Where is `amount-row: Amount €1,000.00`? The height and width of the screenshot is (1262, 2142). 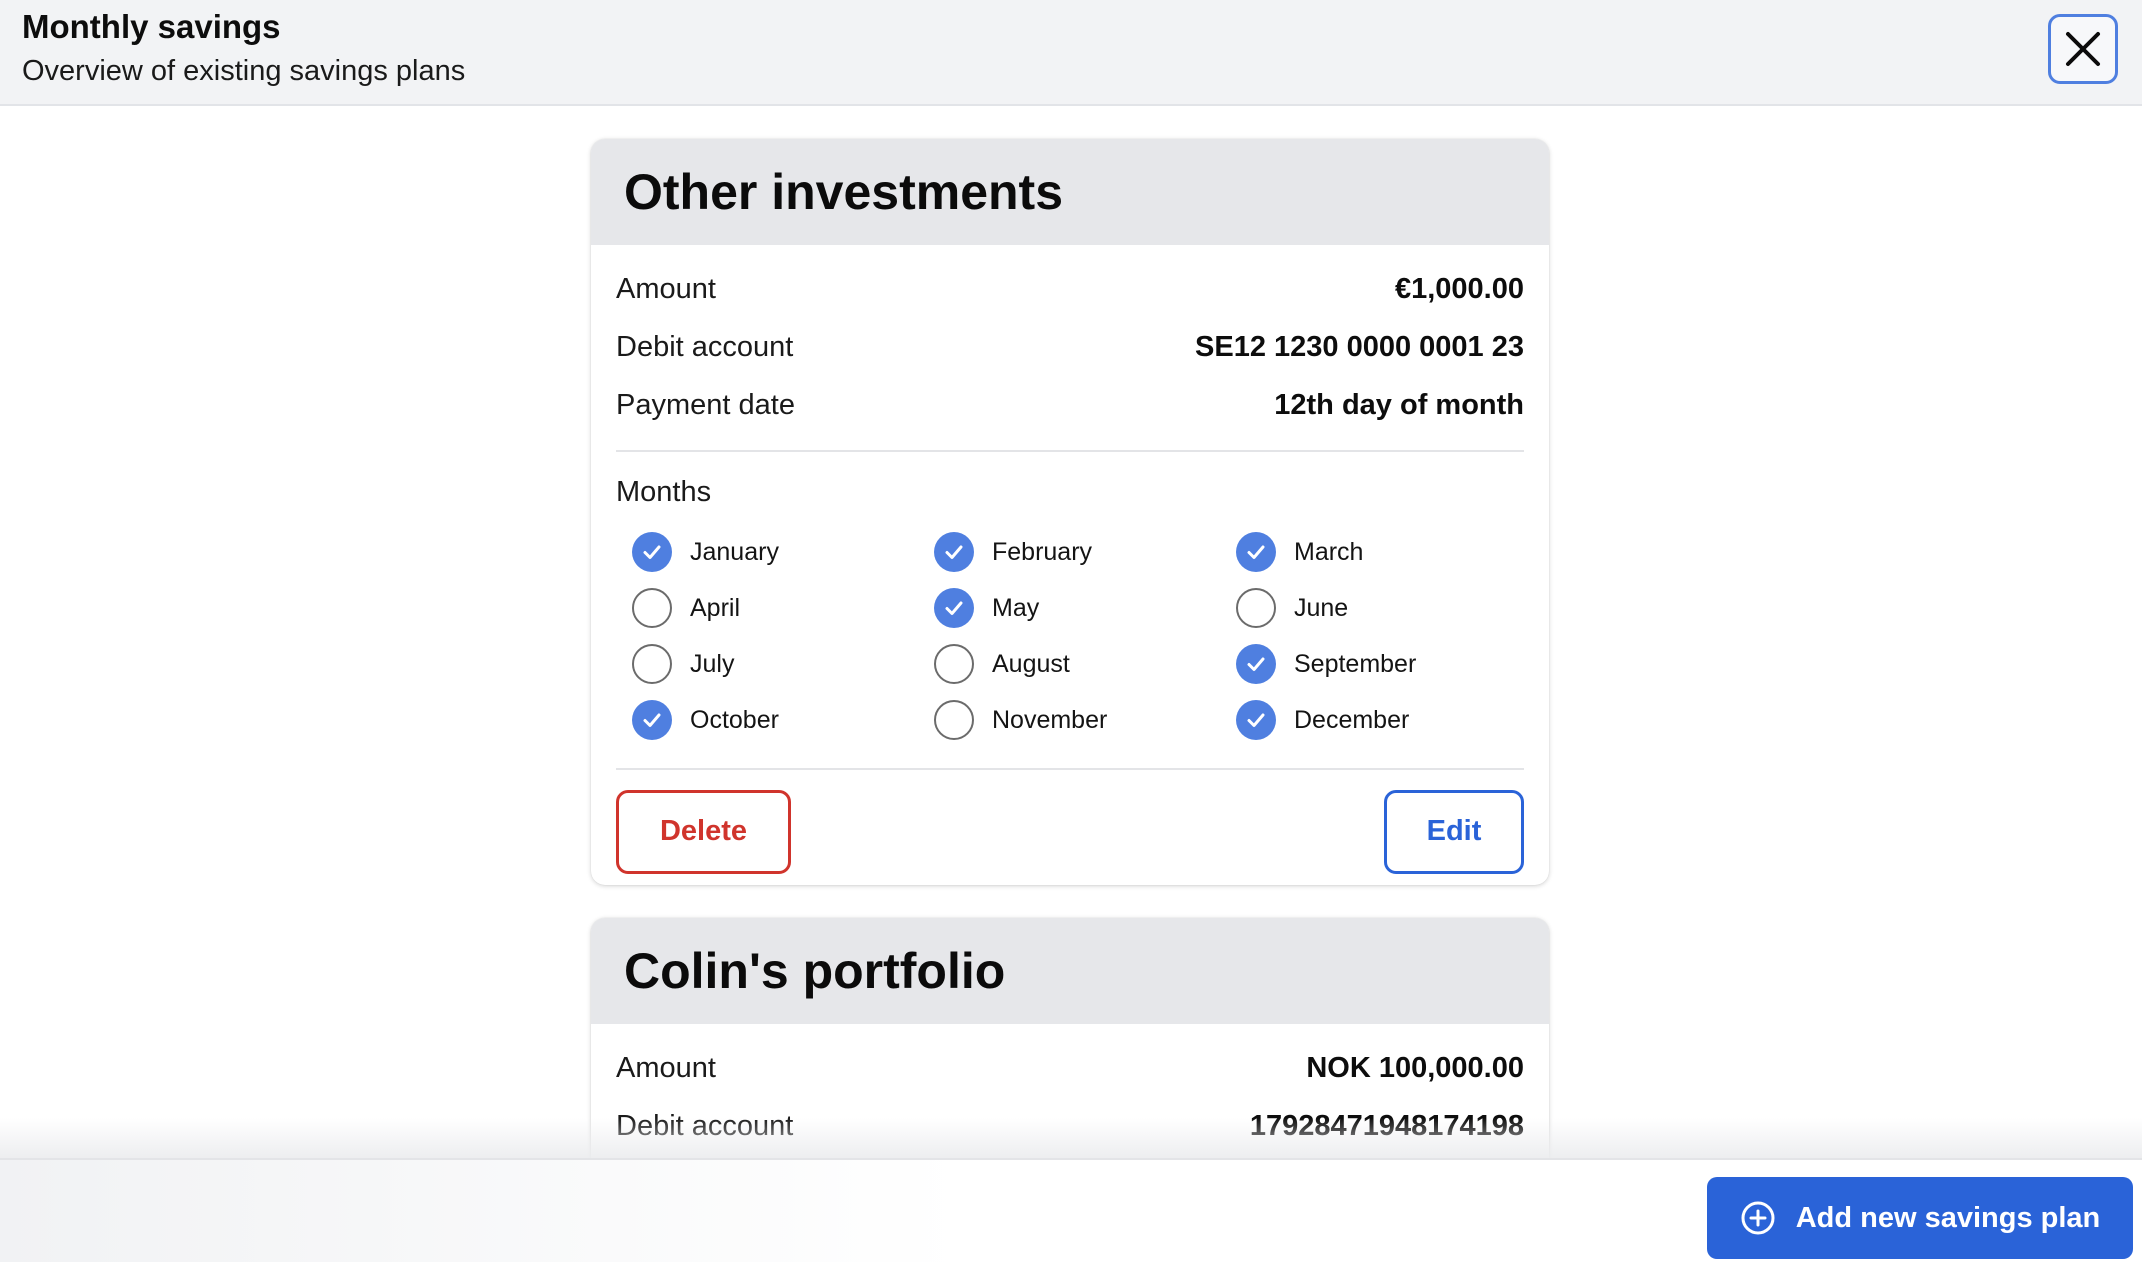
amount-row: Amount €1,000.00 is located at coordinates (1070, 289).